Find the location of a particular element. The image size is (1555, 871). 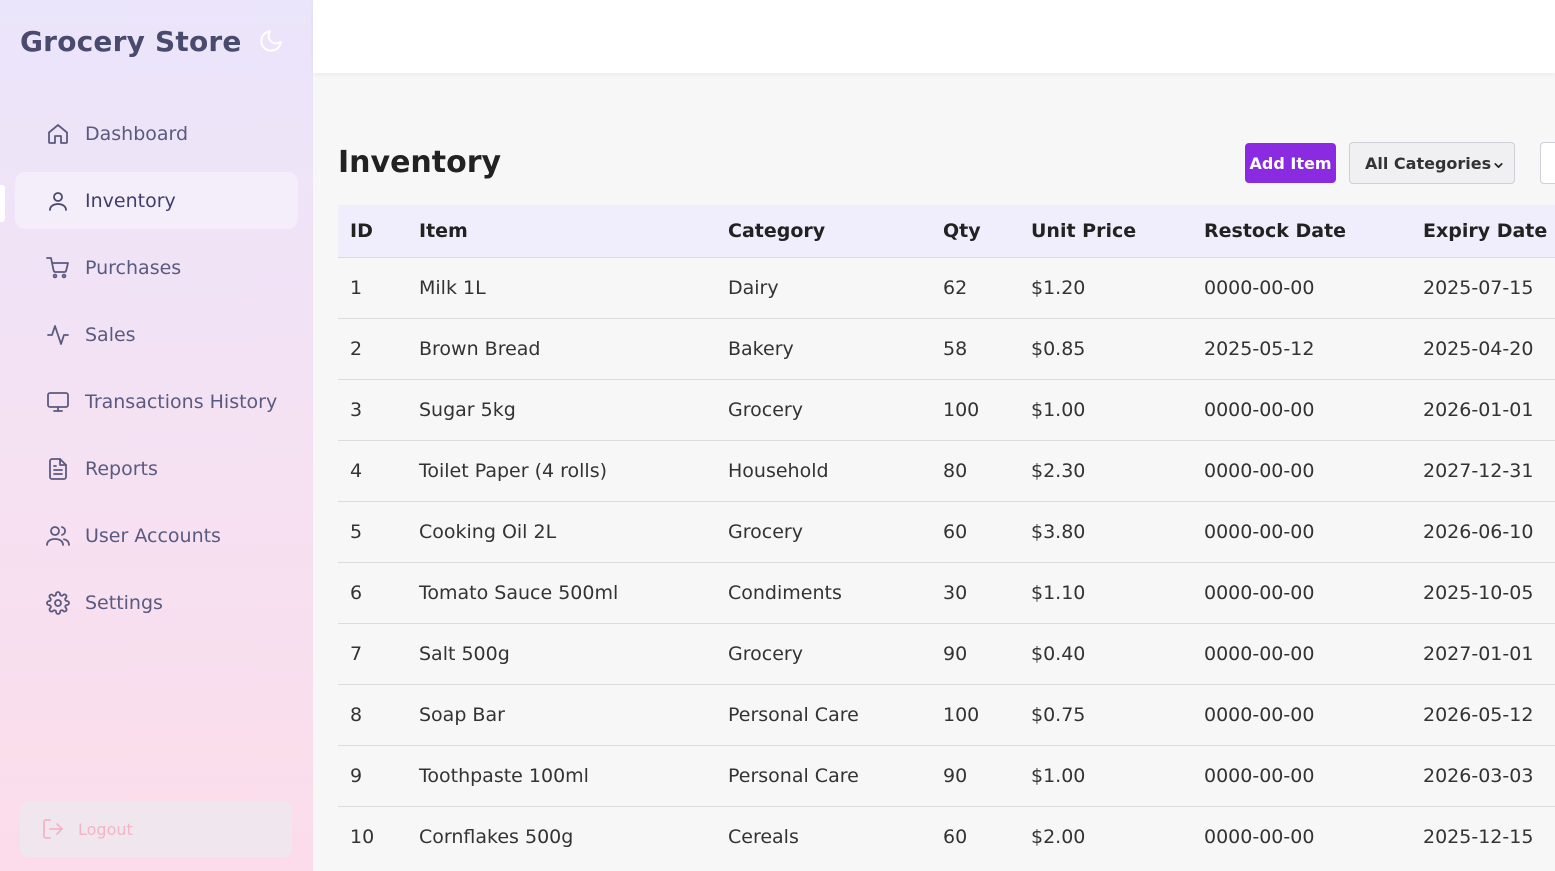

sidebar-item-reports: Reports is located at coordinates (156, 468).